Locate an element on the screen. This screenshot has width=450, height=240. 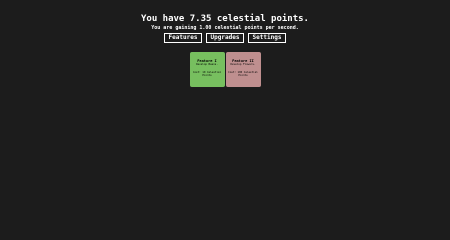
feature-card-description: Develop Flowers. is located at coordinates (243, 64).